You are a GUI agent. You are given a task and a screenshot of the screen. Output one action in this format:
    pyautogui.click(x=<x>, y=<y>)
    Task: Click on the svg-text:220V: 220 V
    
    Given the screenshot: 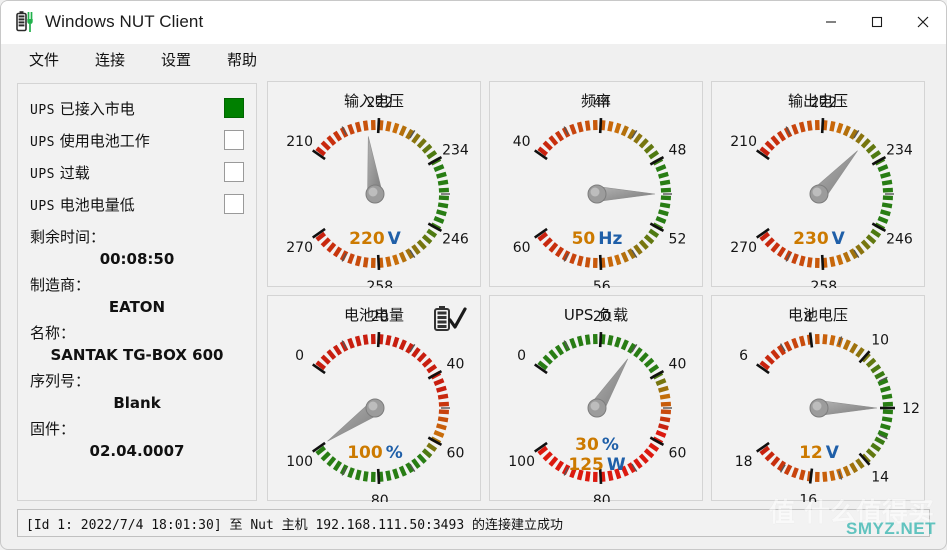 What is the action you would take?
    pyautogui.click(x=375, y=239)
    